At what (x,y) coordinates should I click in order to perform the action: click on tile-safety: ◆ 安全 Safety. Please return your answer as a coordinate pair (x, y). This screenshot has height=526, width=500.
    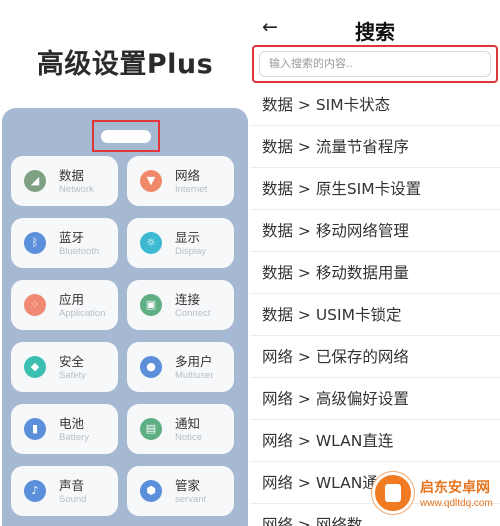
    Looking at the image, I should click on (64, 367).